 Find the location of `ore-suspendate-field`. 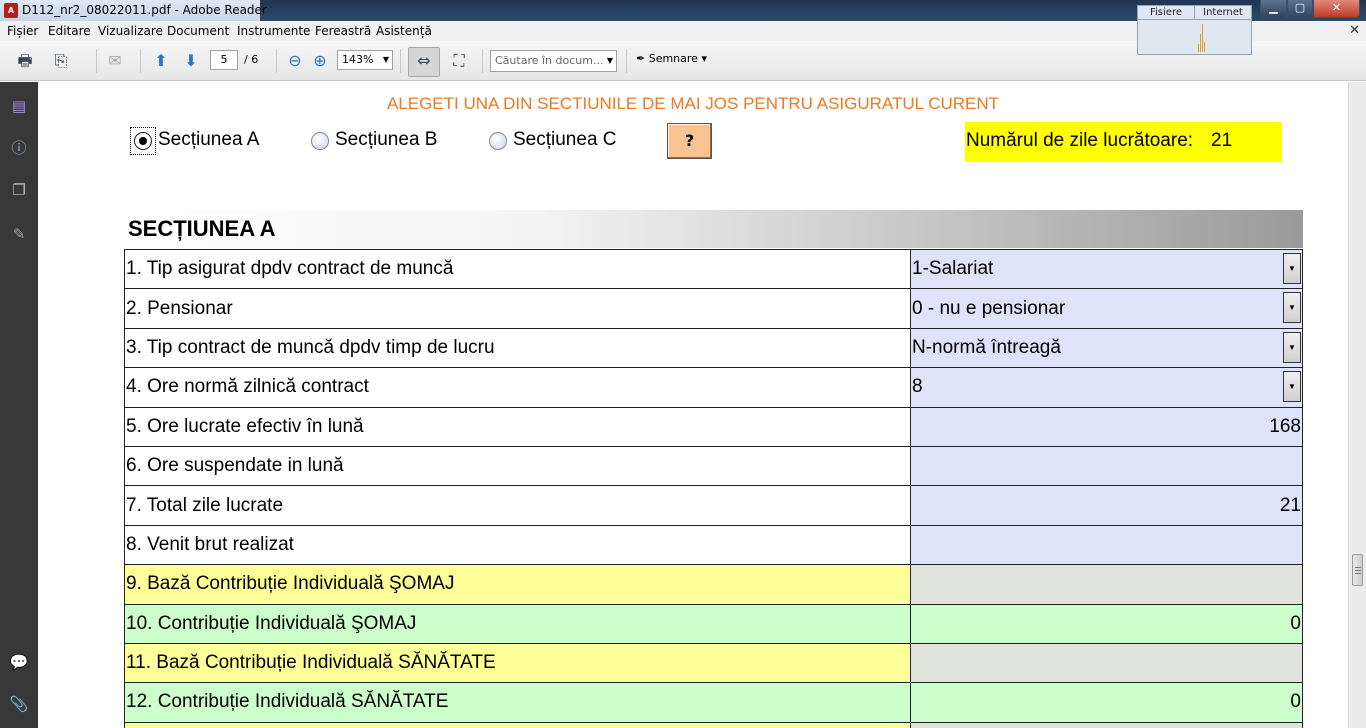

ore-suspendate-field is located at coordinates (1106, 466).